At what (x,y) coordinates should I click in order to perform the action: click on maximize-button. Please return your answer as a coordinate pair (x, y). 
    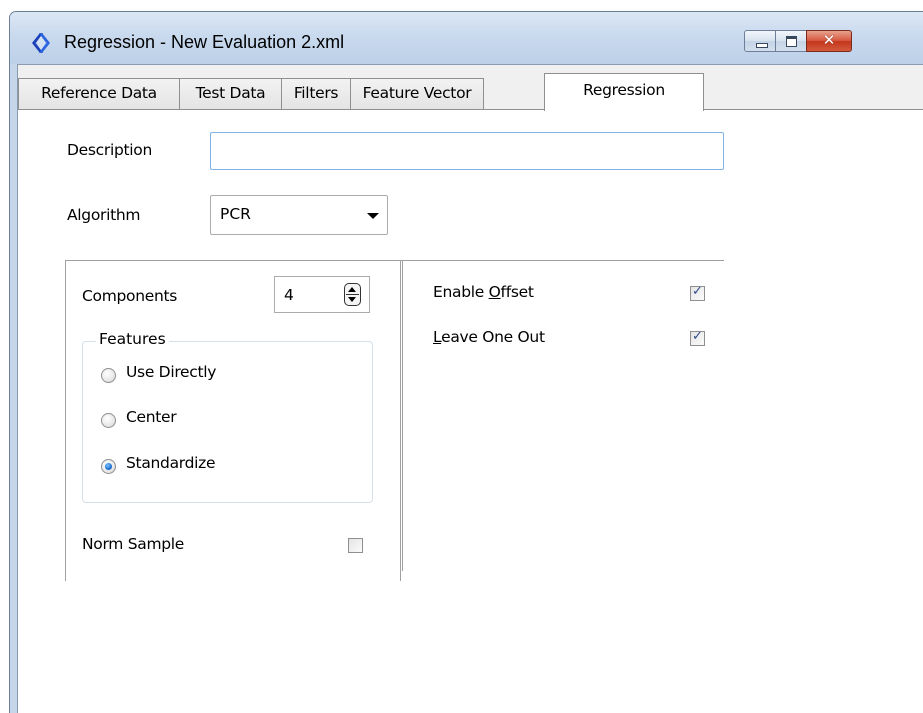
    Looking at the image, I should click on (791, 41).